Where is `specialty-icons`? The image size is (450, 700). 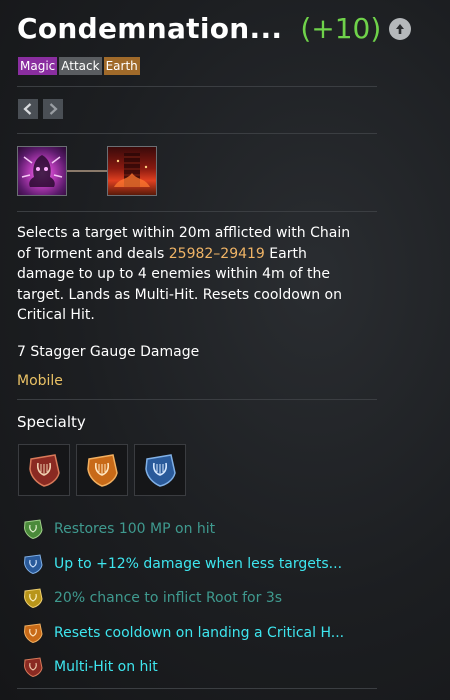
specialty-icons is located at coordinates (102, 470).